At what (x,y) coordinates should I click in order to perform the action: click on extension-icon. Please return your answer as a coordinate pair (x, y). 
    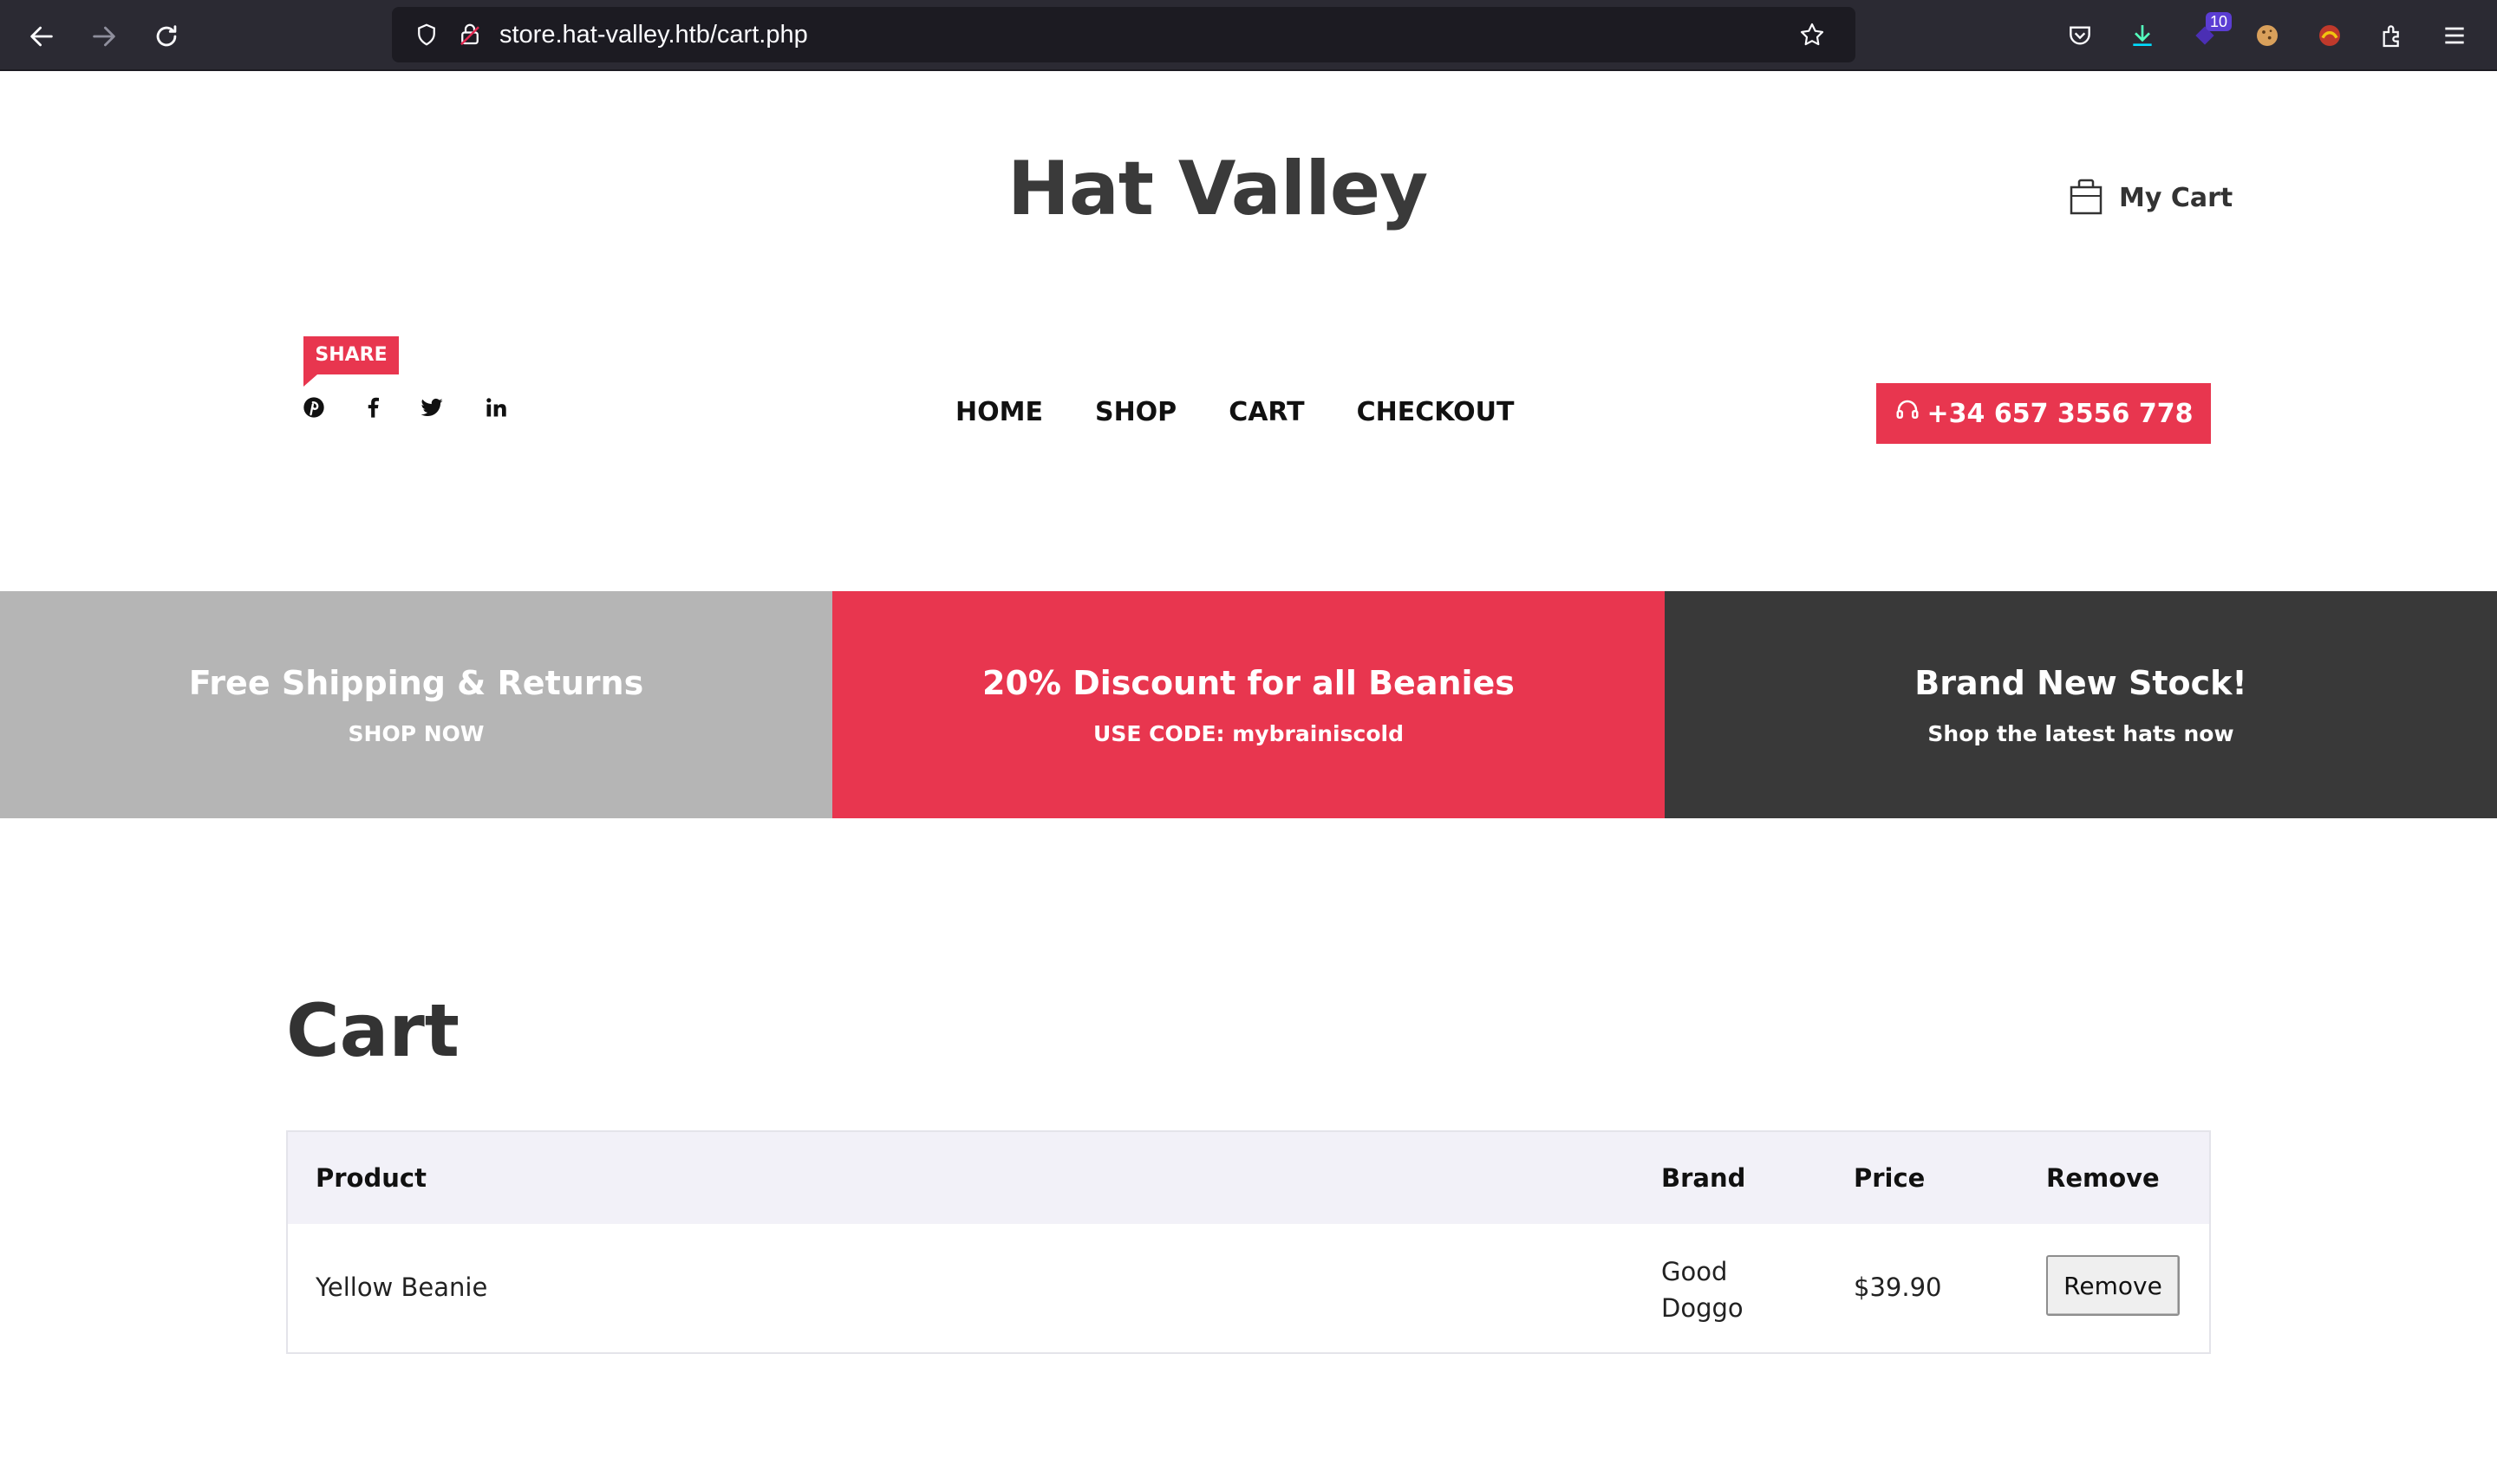
    Looking at the image, I should click on (2330, 35).